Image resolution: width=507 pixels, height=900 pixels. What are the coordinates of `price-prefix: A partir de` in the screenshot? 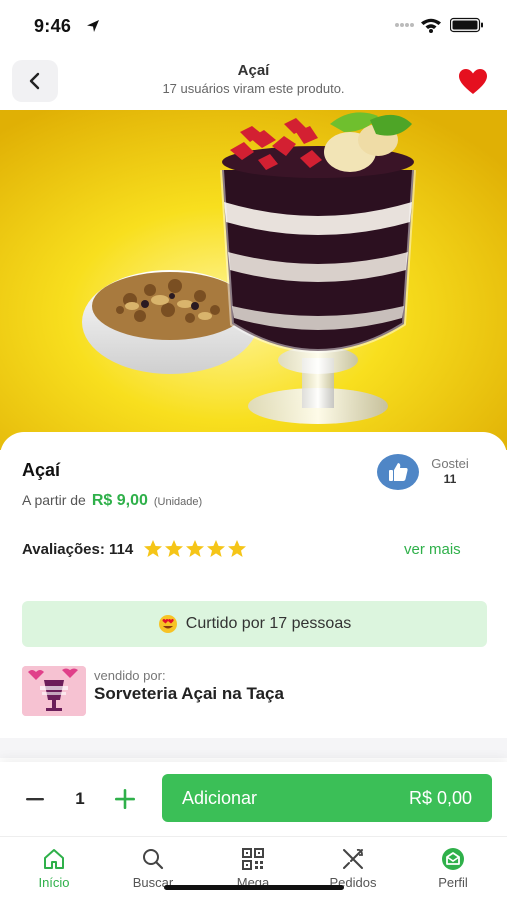 It's located at (54, 500).